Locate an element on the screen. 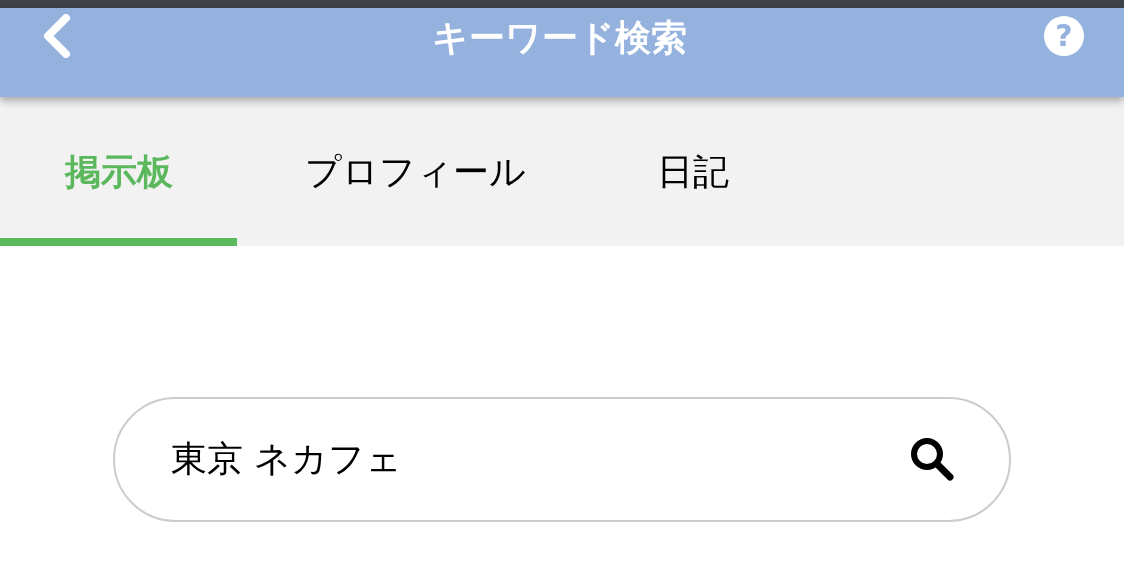 The image size is (1124, 564). tab: プロフィール is located at coordinates (415, 171).